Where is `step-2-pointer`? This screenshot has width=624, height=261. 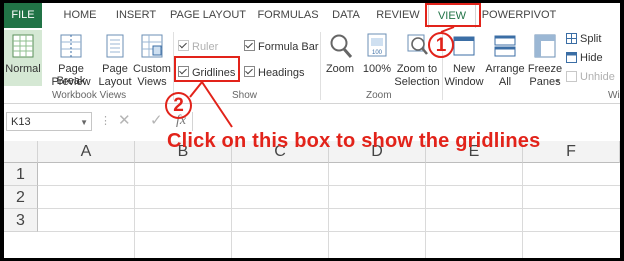
step-2-pointer is located at coordinates (196, 89).